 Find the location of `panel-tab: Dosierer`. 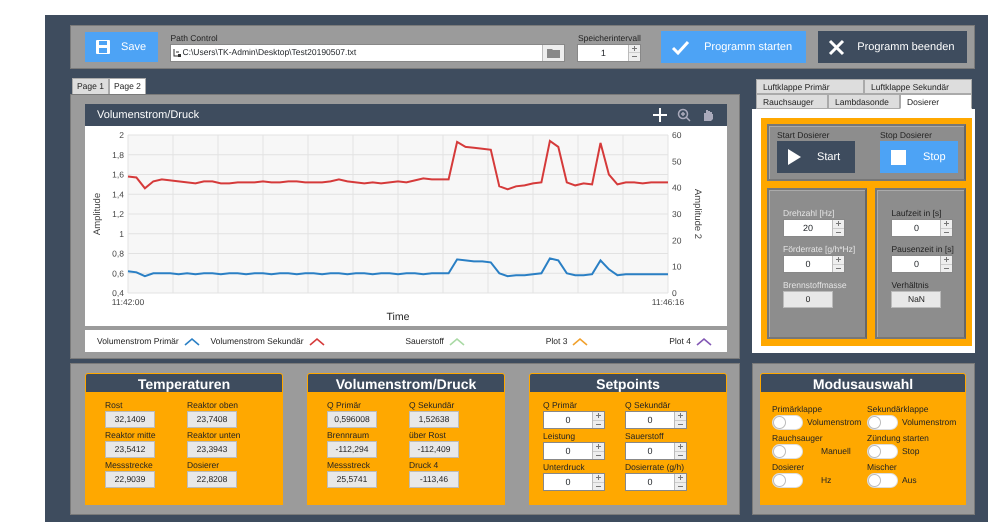

panel-tab: Dosierer is located at coordinates (936, 101).